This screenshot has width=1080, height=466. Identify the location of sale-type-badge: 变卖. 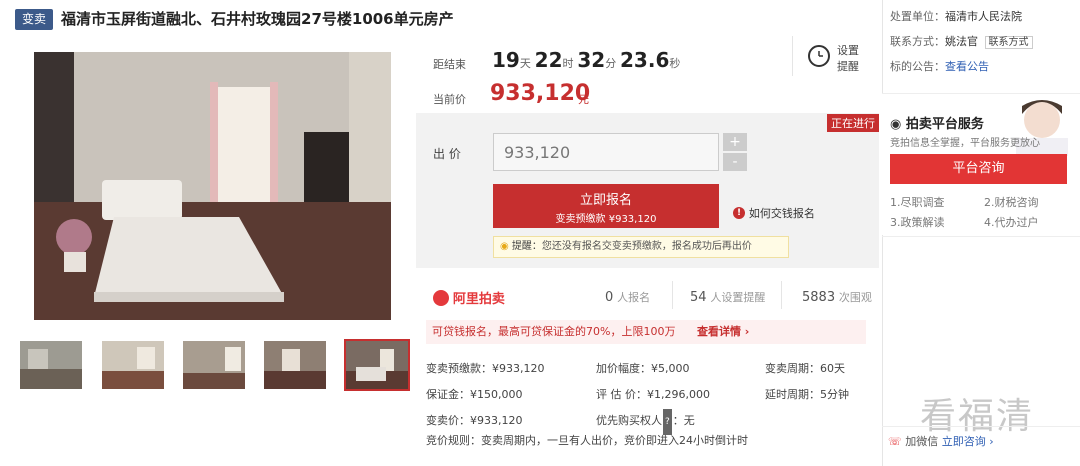
(34, 19).